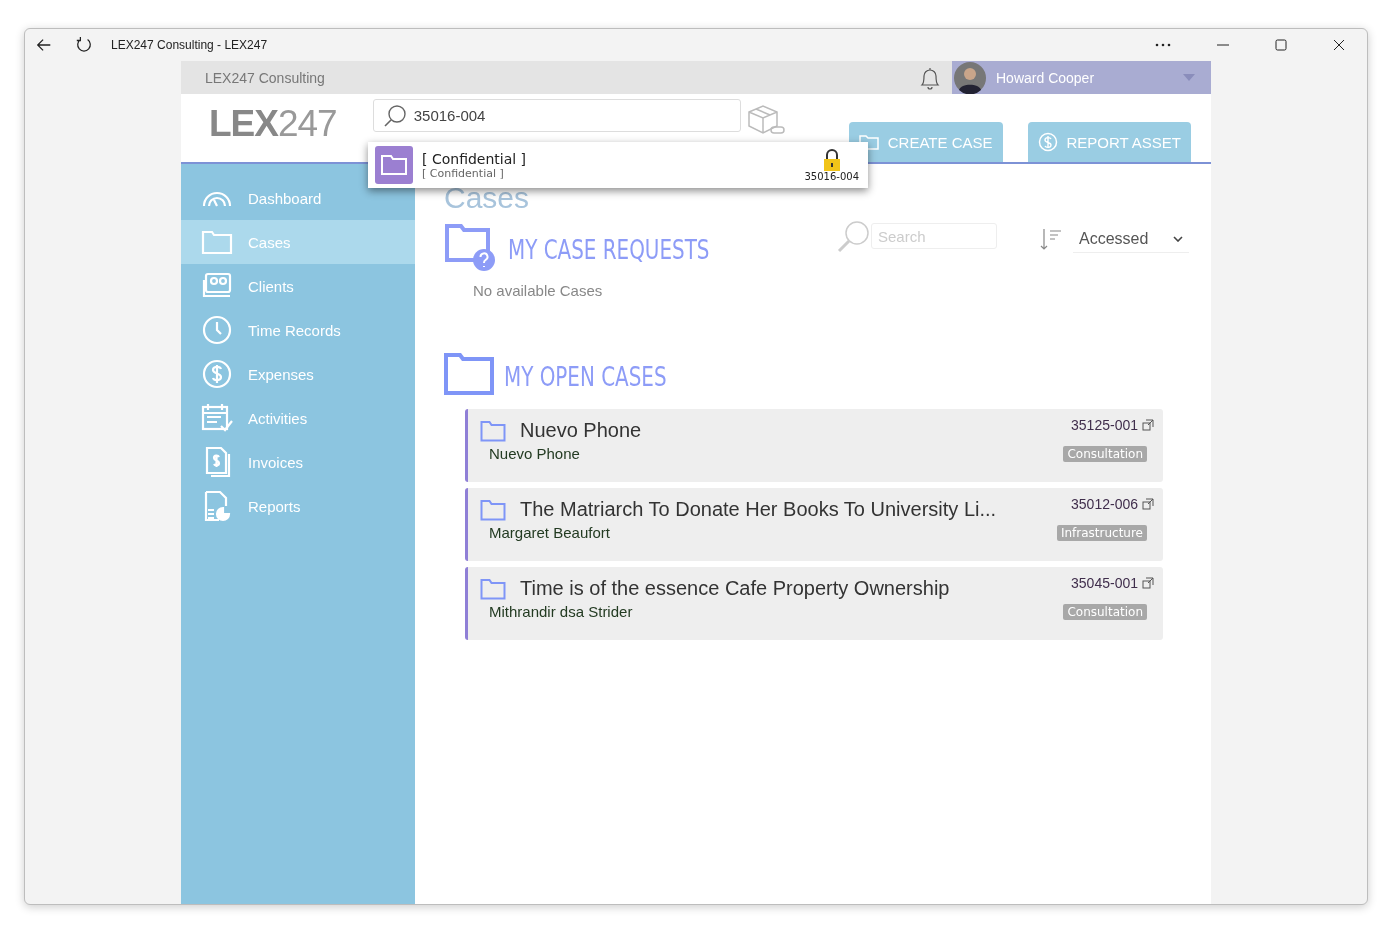 The height and width of the screenshot is (933, 1391). Describe the element at coordinates (217, 418) in the screenshot. I see `calendar-icon` at that location.